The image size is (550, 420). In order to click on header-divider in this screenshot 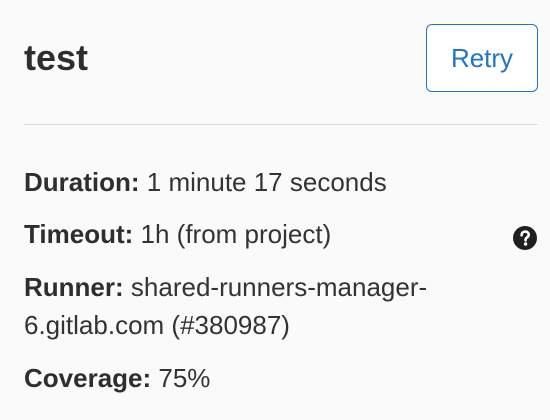, I will do `click(281, 124)`.